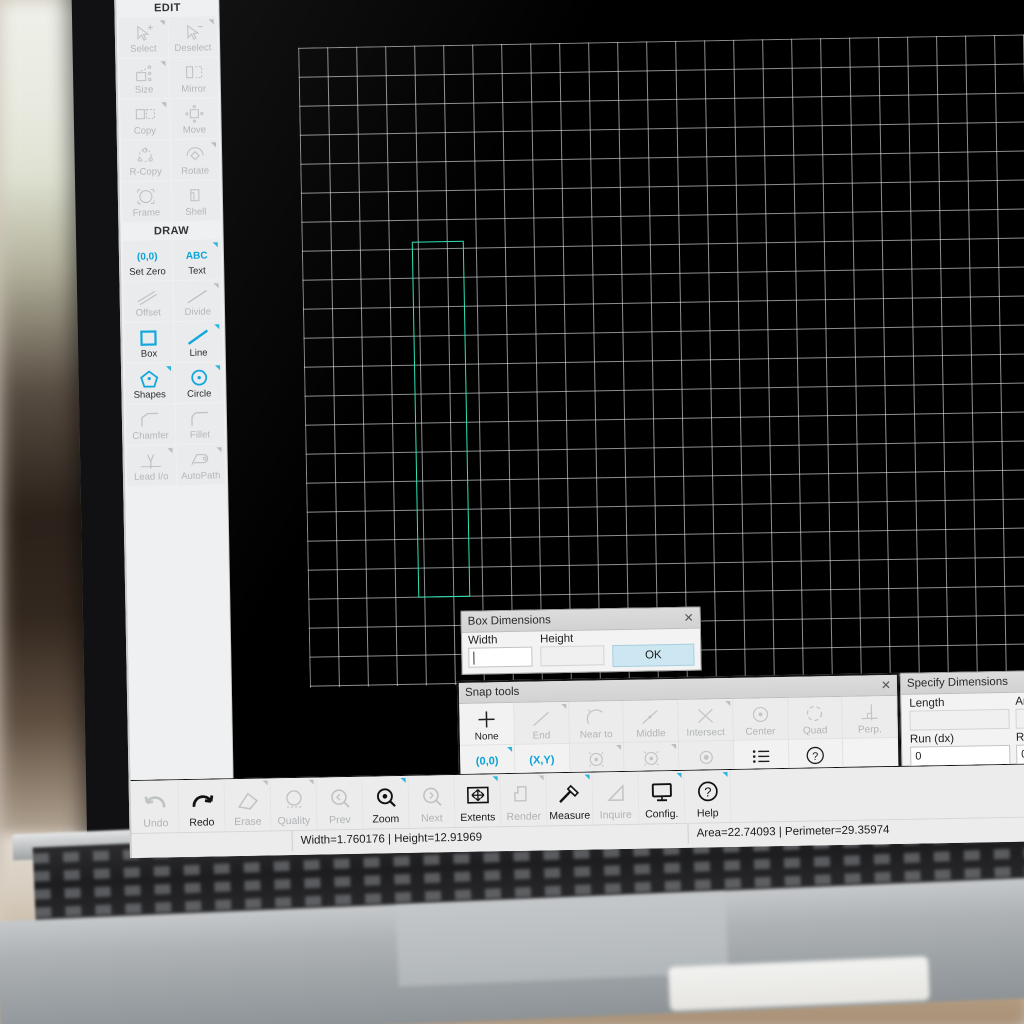  What do you see at coordinates (570, 799) in the screenshot?
I see `bottom-measure-button: Measure` at bounding box center [570, 799].